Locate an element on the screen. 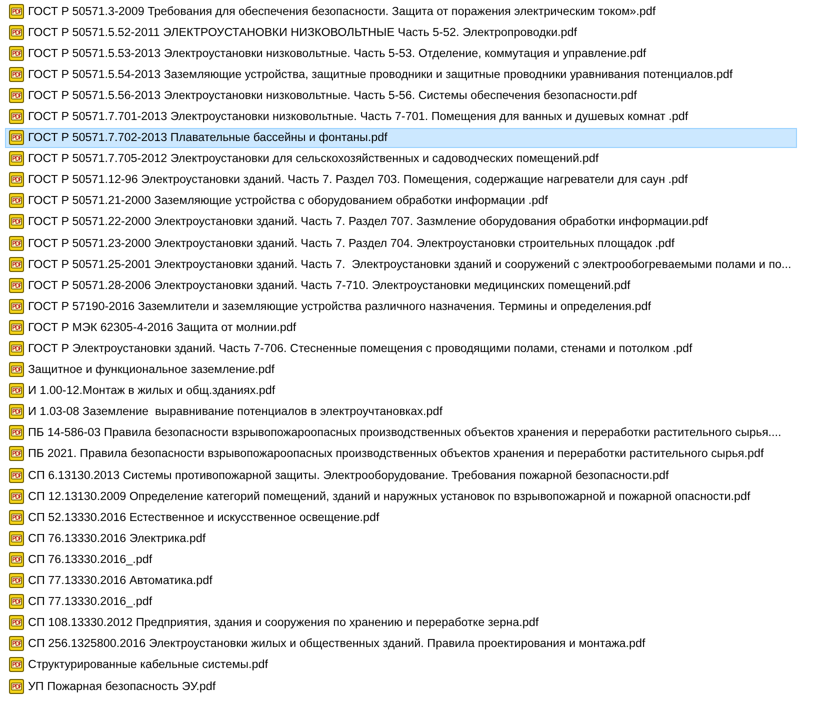 The height and width of the screenshot is (701, 830). file-name: УП Пожарная безопасность ЭУ.pdf is located at coordinates (122, 686).